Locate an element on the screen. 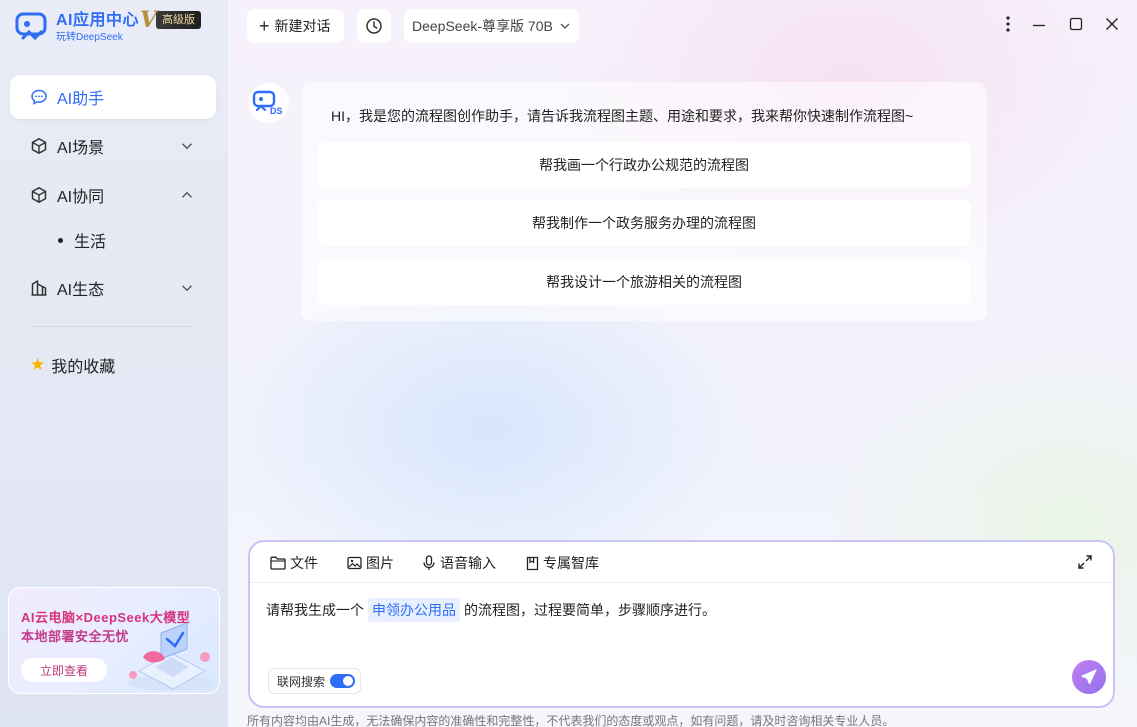 This screenshot has height=727, width=1137. logo-subtitle: 玩转DeepSeek is located at coordinates (89, 37).